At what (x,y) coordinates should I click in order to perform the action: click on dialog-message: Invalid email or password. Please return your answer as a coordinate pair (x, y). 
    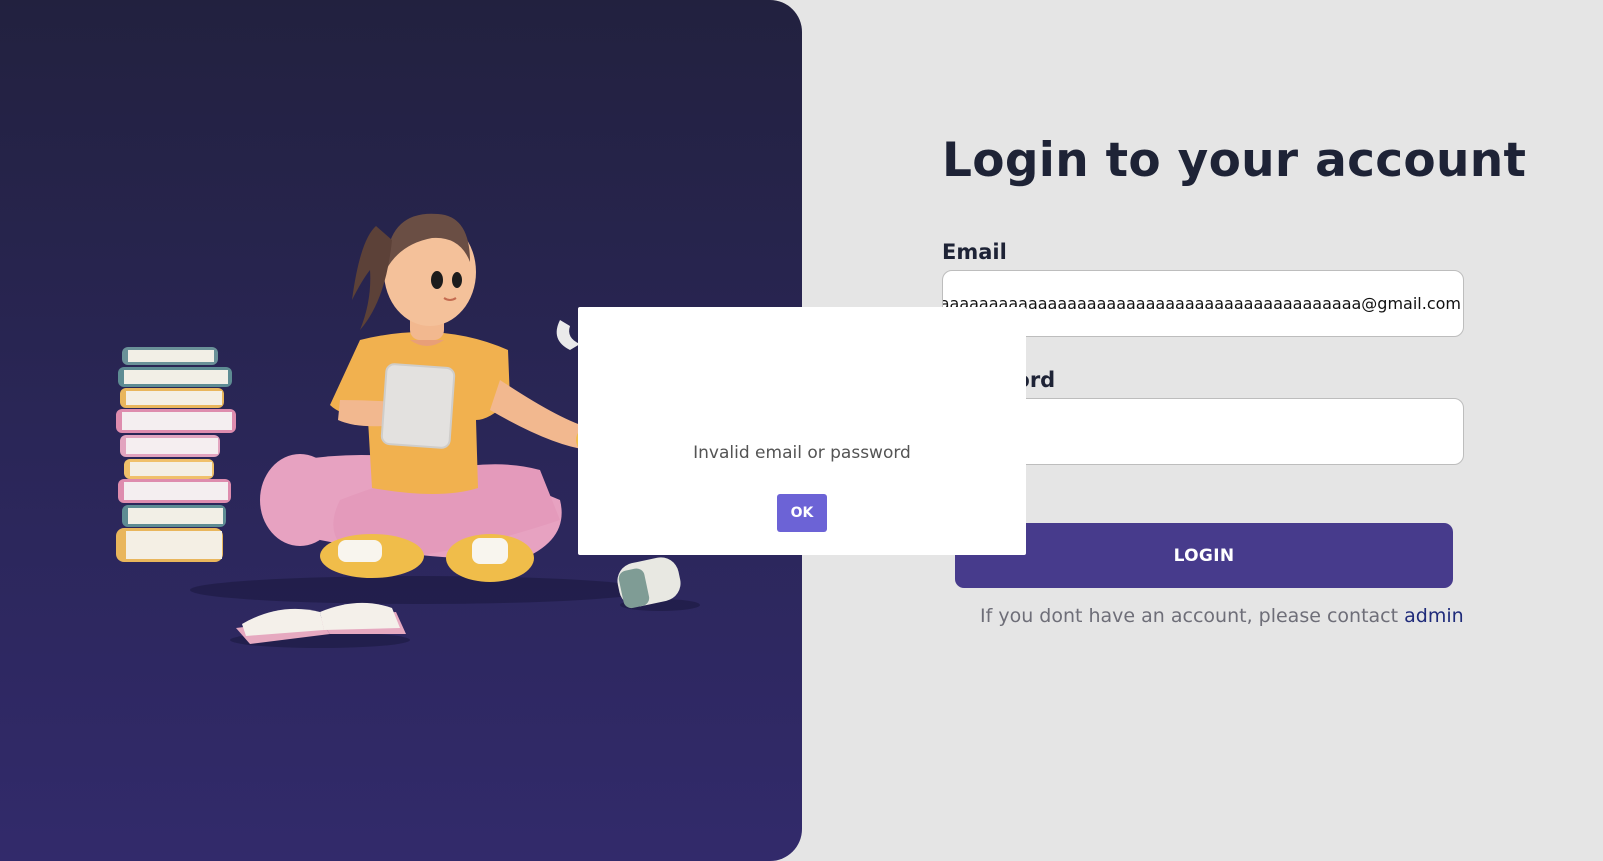
    Looking at the image, I should click on (802, 453).